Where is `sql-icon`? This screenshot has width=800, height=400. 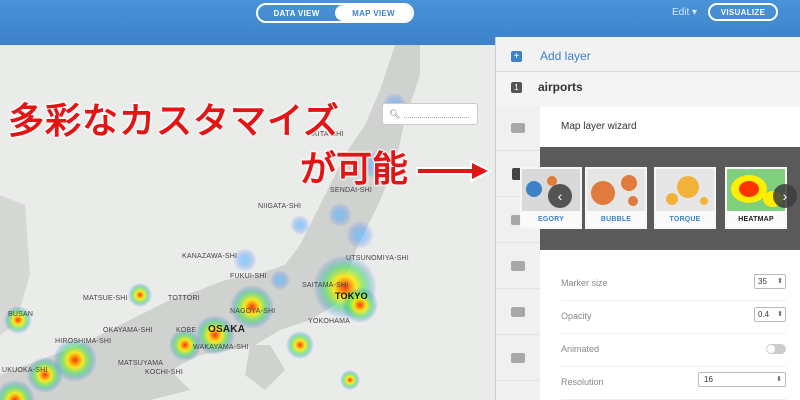 sql-icon is located at coordinates (518, 127).